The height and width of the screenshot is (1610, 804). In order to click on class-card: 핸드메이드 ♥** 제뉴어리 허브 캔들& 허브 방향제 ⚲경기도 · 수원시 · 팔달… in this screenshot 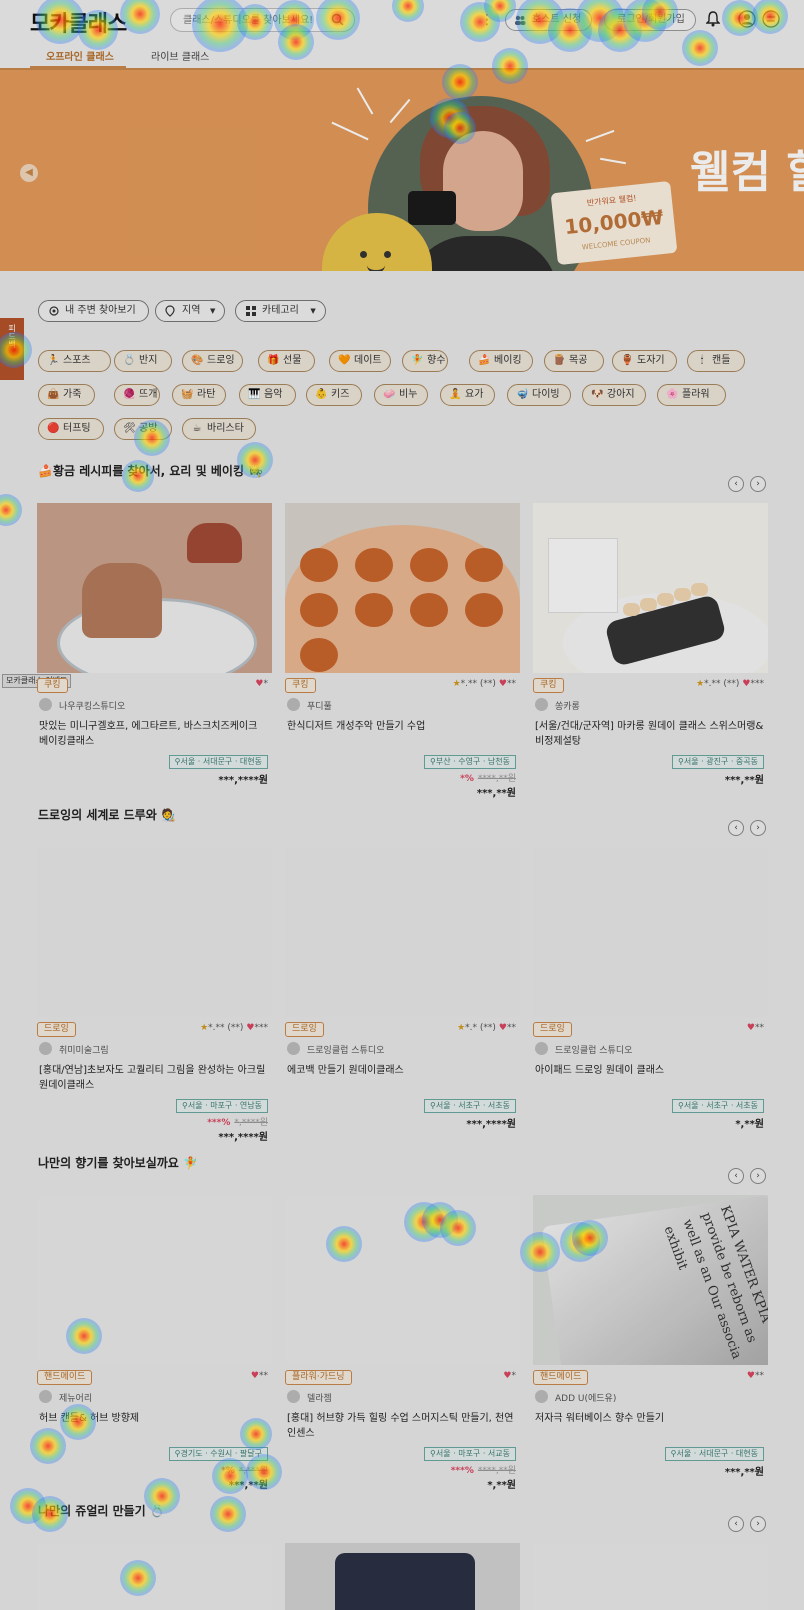, I will do `click(154, 1343)`.